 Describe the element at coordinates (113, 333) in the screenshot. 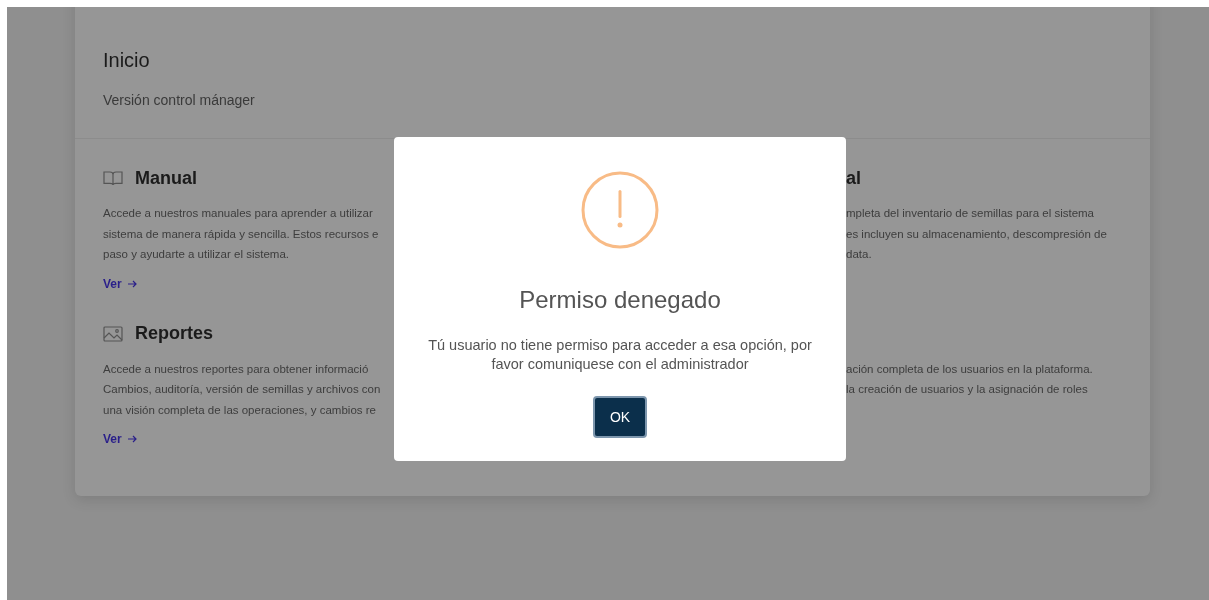

I see `image-icon` at that location.